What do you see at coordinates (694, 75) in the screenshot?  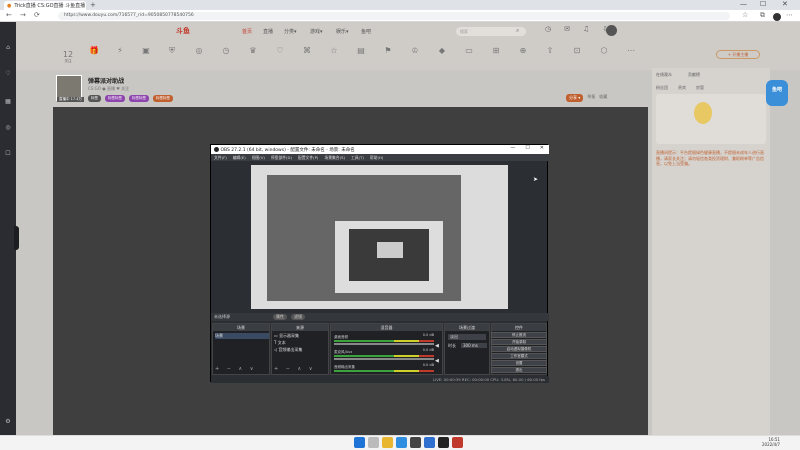 I see `rank-tab: 贡献榜` at bounding box center [694, 75].